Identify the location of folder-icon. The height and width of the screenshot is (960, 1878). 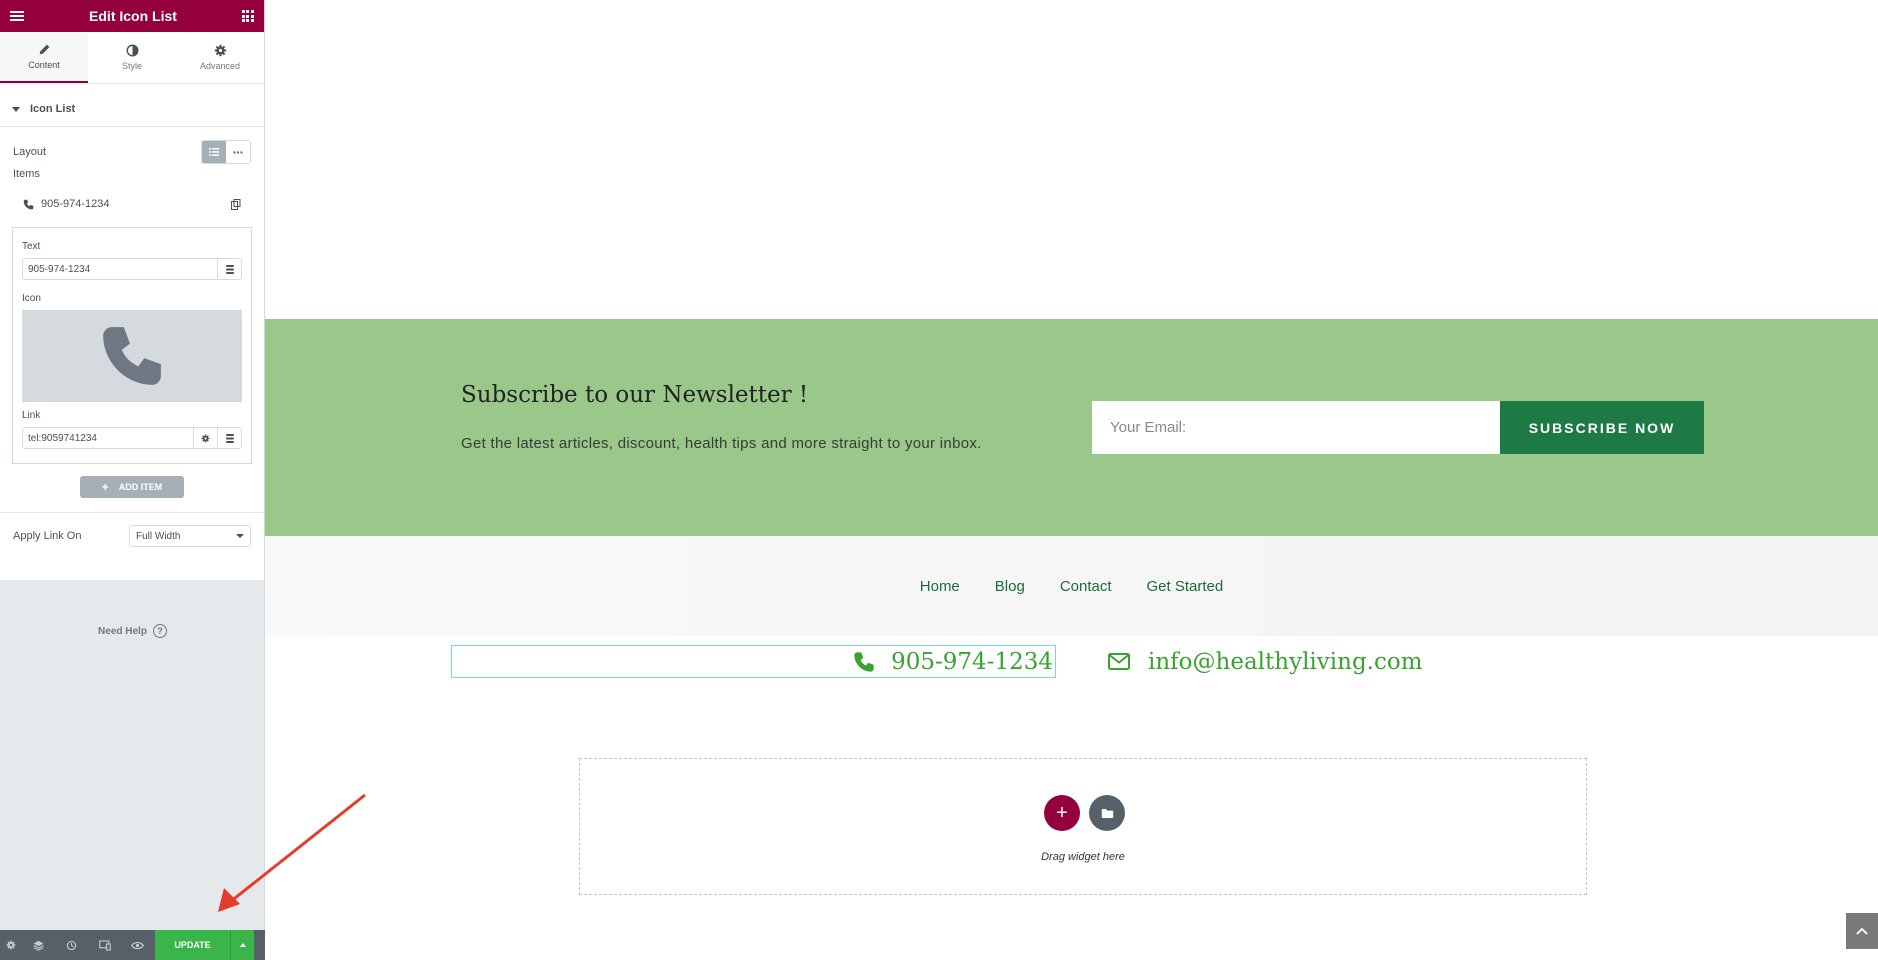
(1107, 813).